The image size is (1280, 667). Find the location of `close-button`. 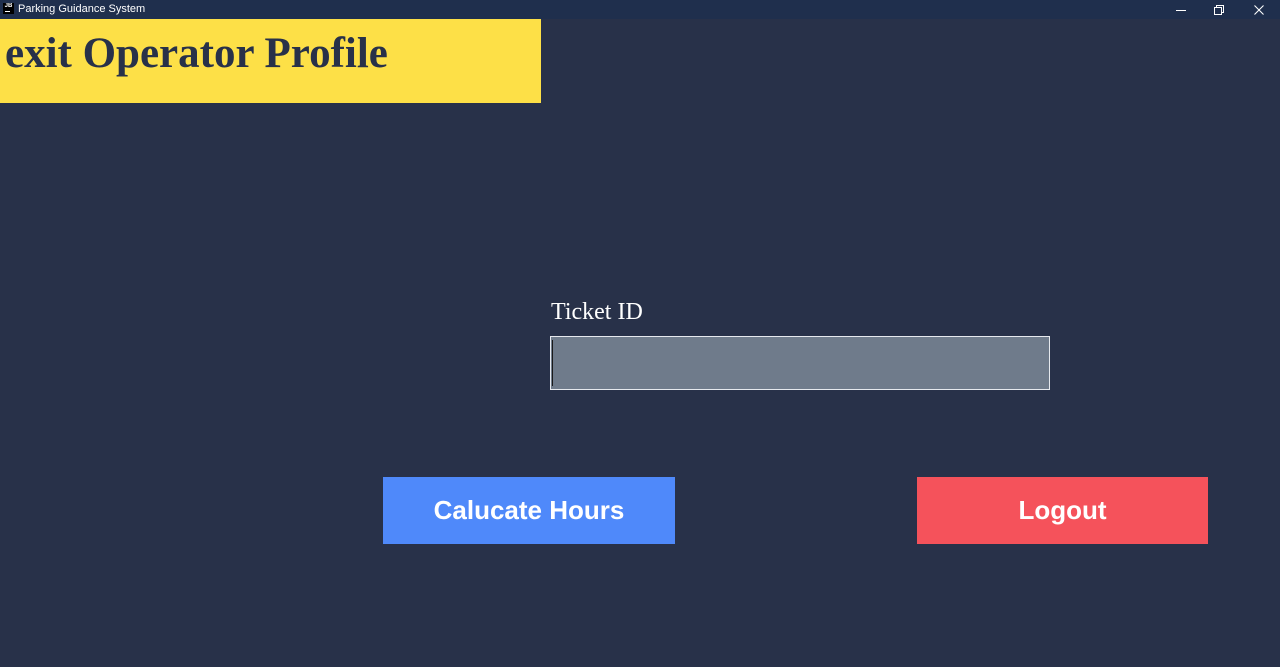

close-button is located at coordinates (1259, 9).